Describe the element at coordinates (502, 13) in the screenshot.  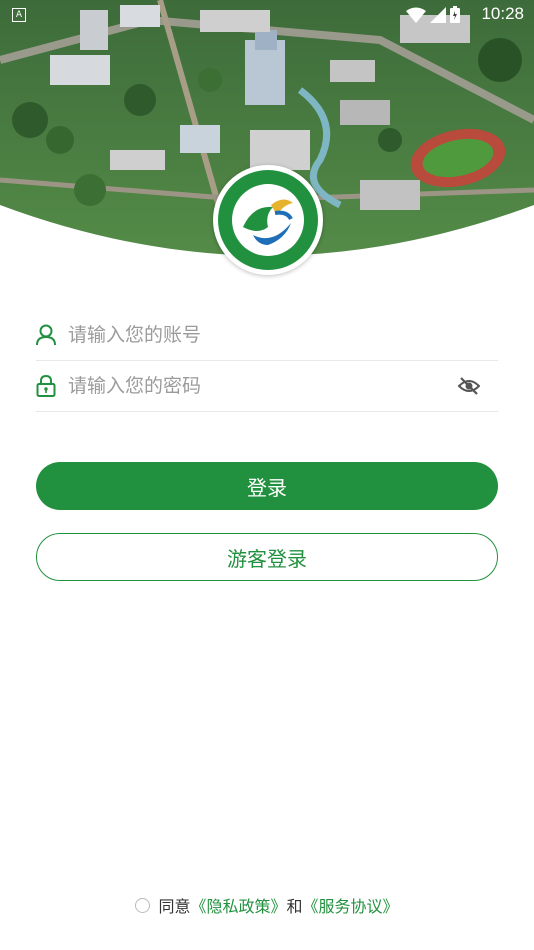
I see `status-time: 10:28` at that location.